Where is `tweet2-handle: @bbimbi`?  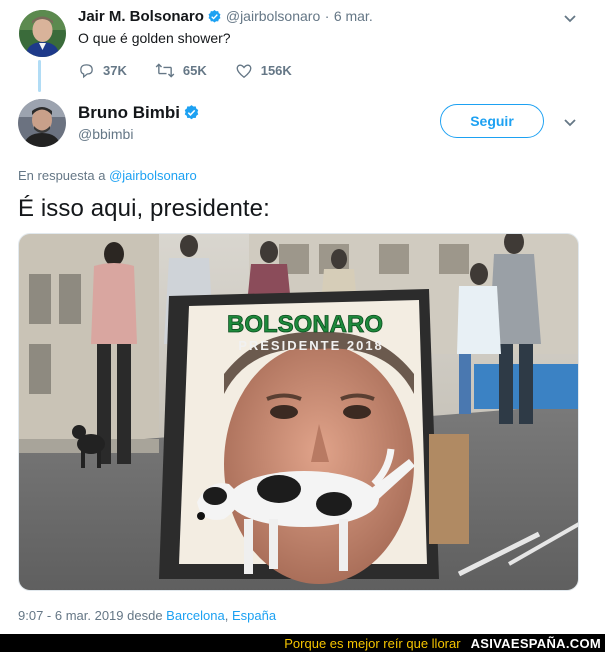 tweet2-handle: @bbimbi is located at coordinates (105, 134).